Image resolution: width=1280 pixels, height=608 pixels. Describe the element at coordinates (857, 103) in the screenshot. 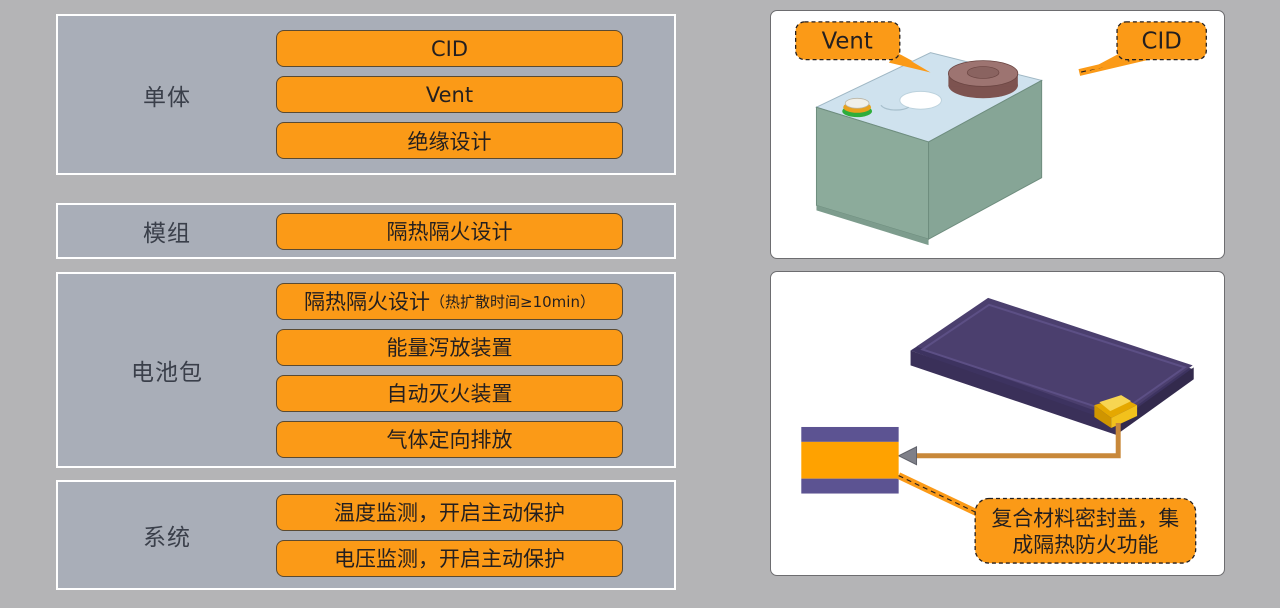

I see `vent-disc-cap` at that location.